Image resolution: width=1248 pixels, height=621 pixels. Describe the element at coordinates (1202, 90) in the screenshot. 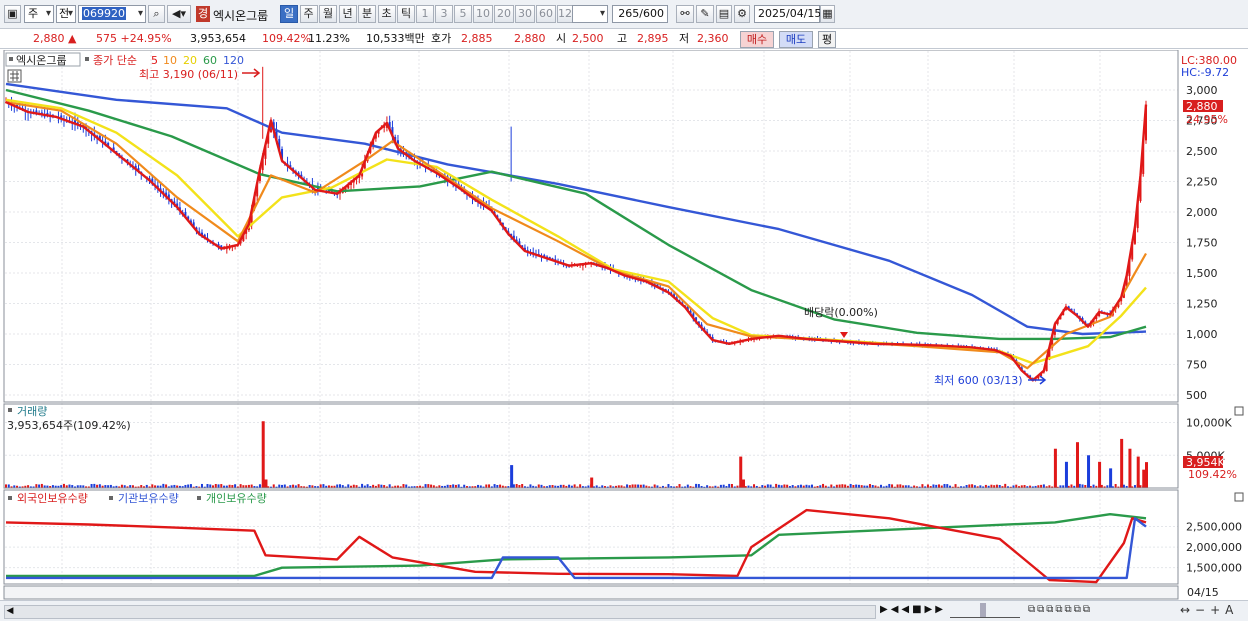

I see `price-tick-label: 3,000` at that location.